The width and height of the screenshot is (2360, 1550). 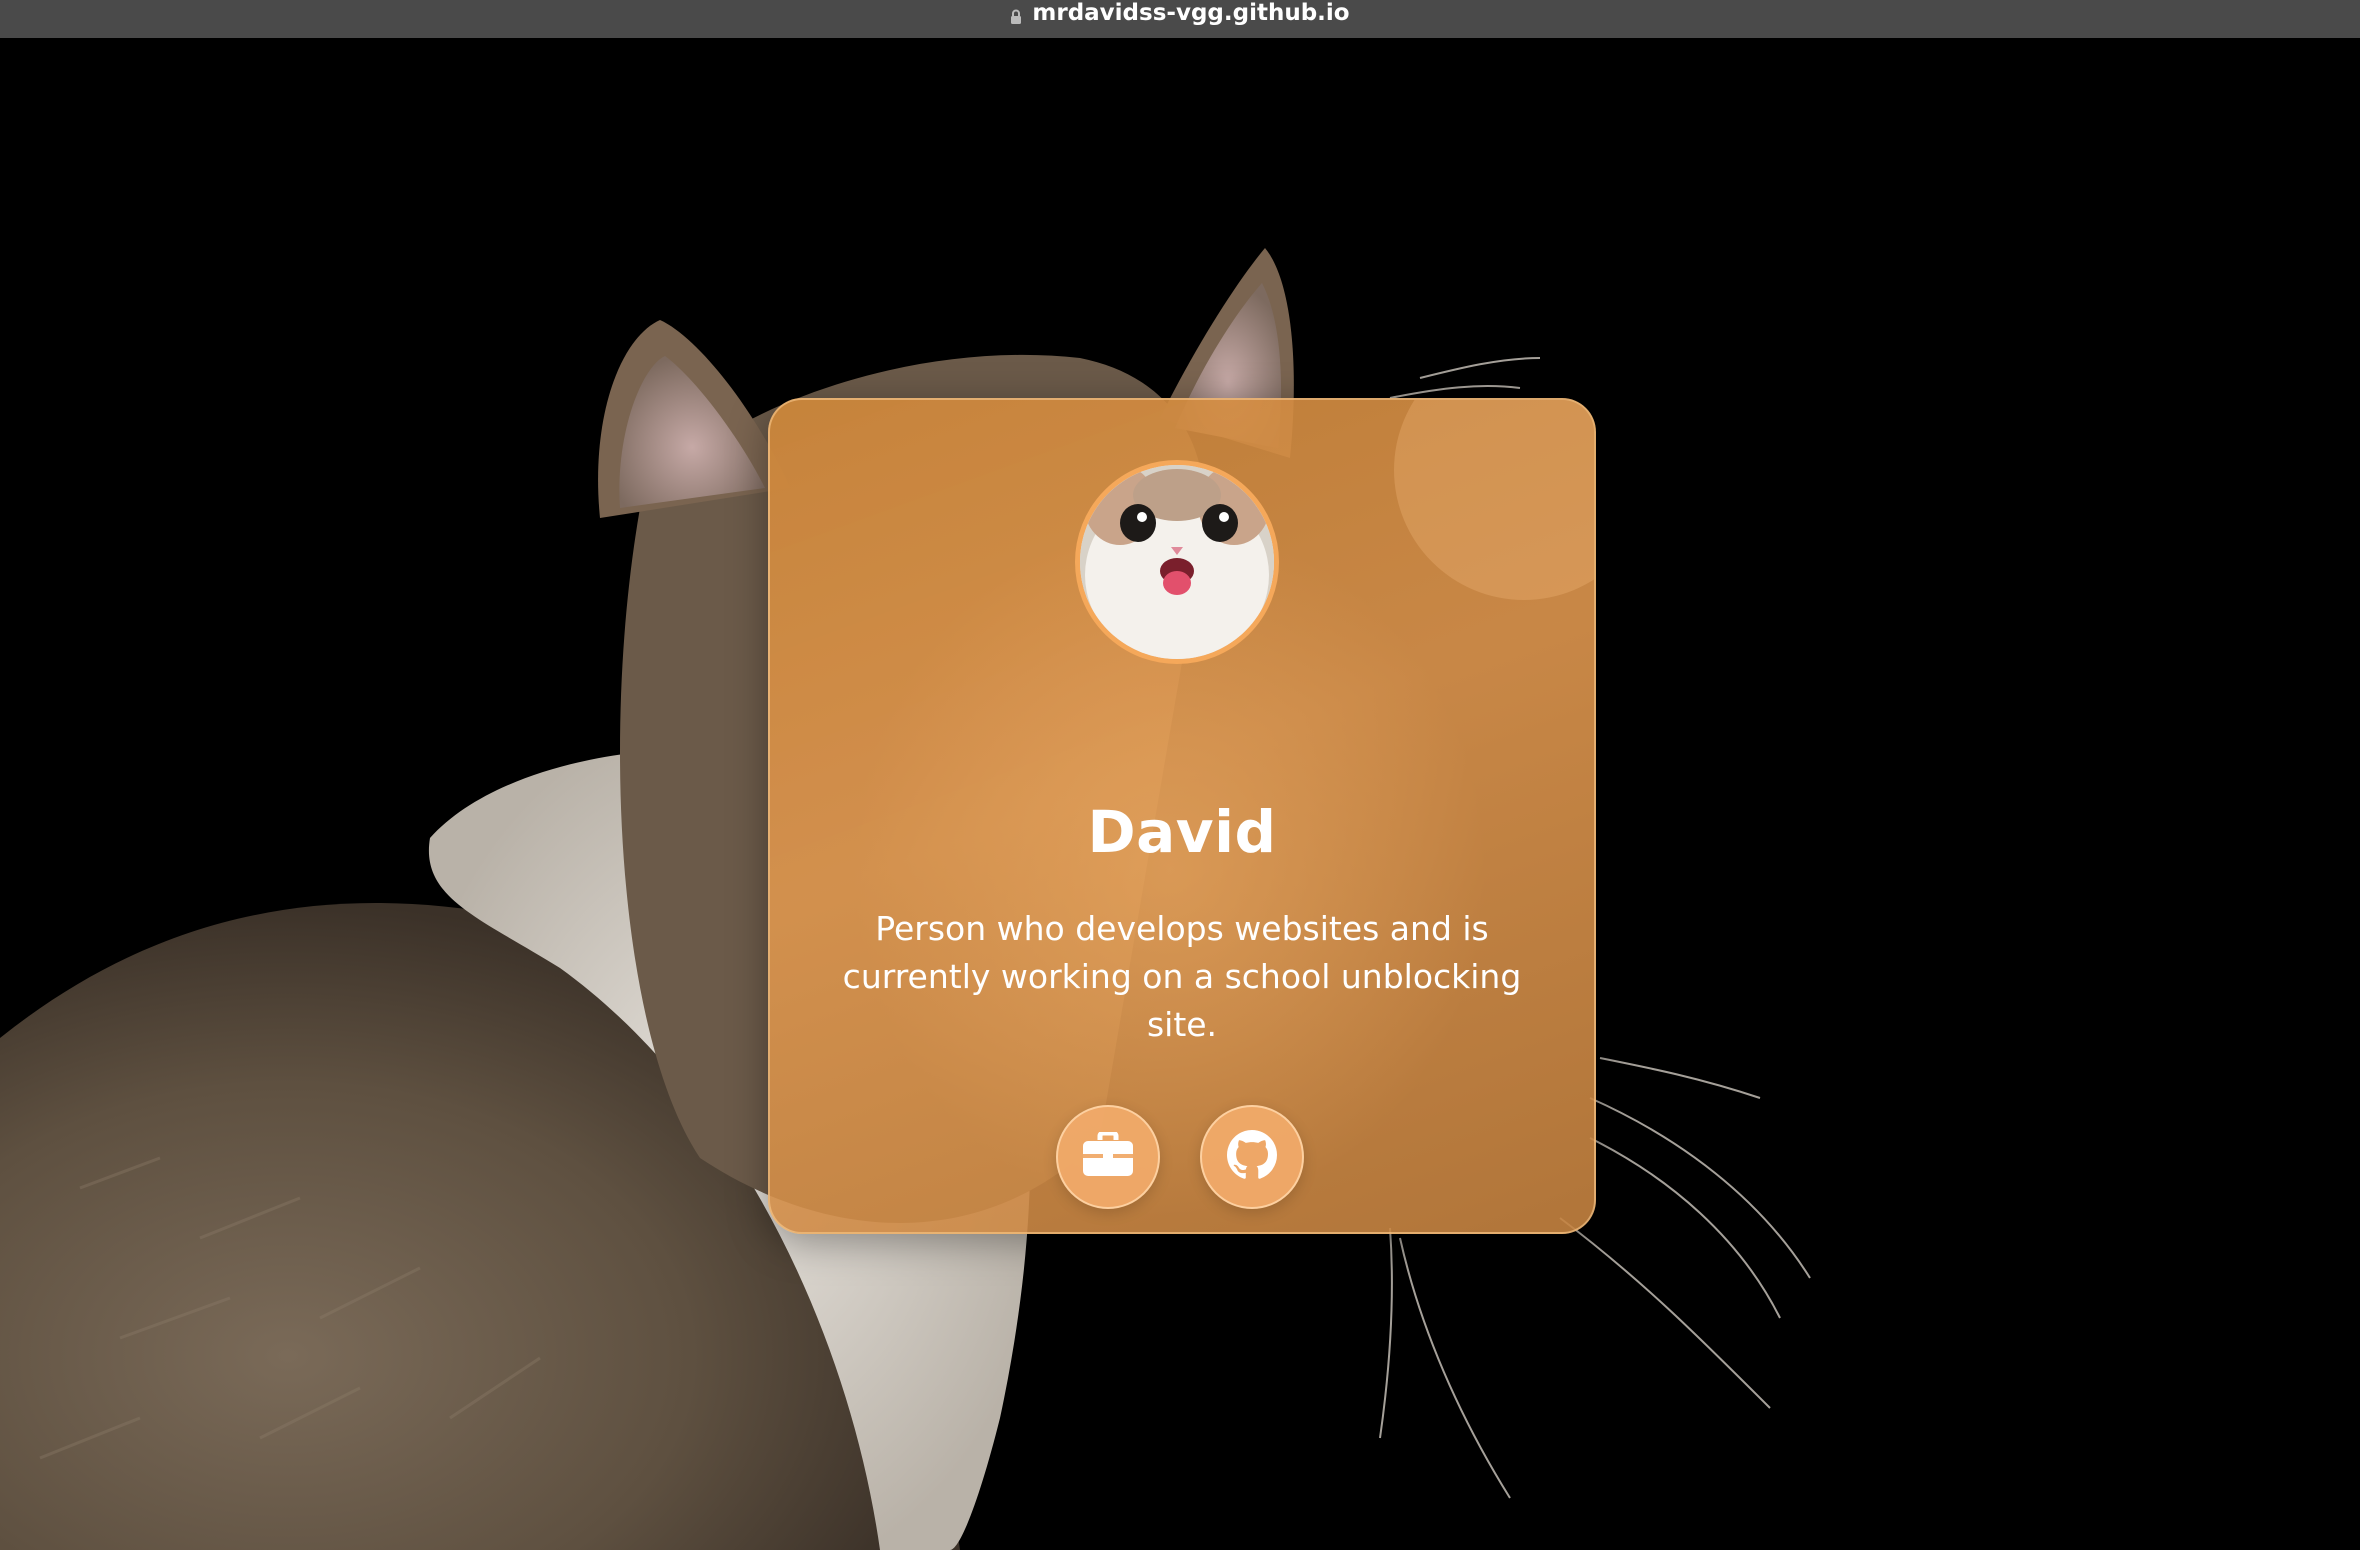 I want to click on github-button, so click(x=1252, y=1157).